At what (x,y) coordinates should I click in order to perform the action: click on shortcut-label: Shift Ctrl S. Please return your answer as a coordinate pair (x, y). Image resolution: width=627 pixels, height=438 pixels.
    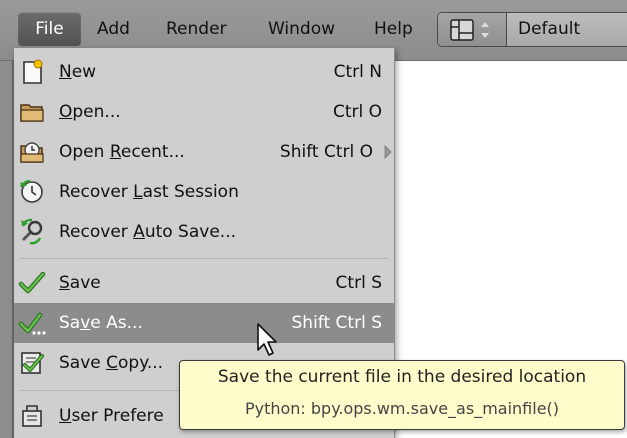
    Looking at the image, I should click on (337, 323).